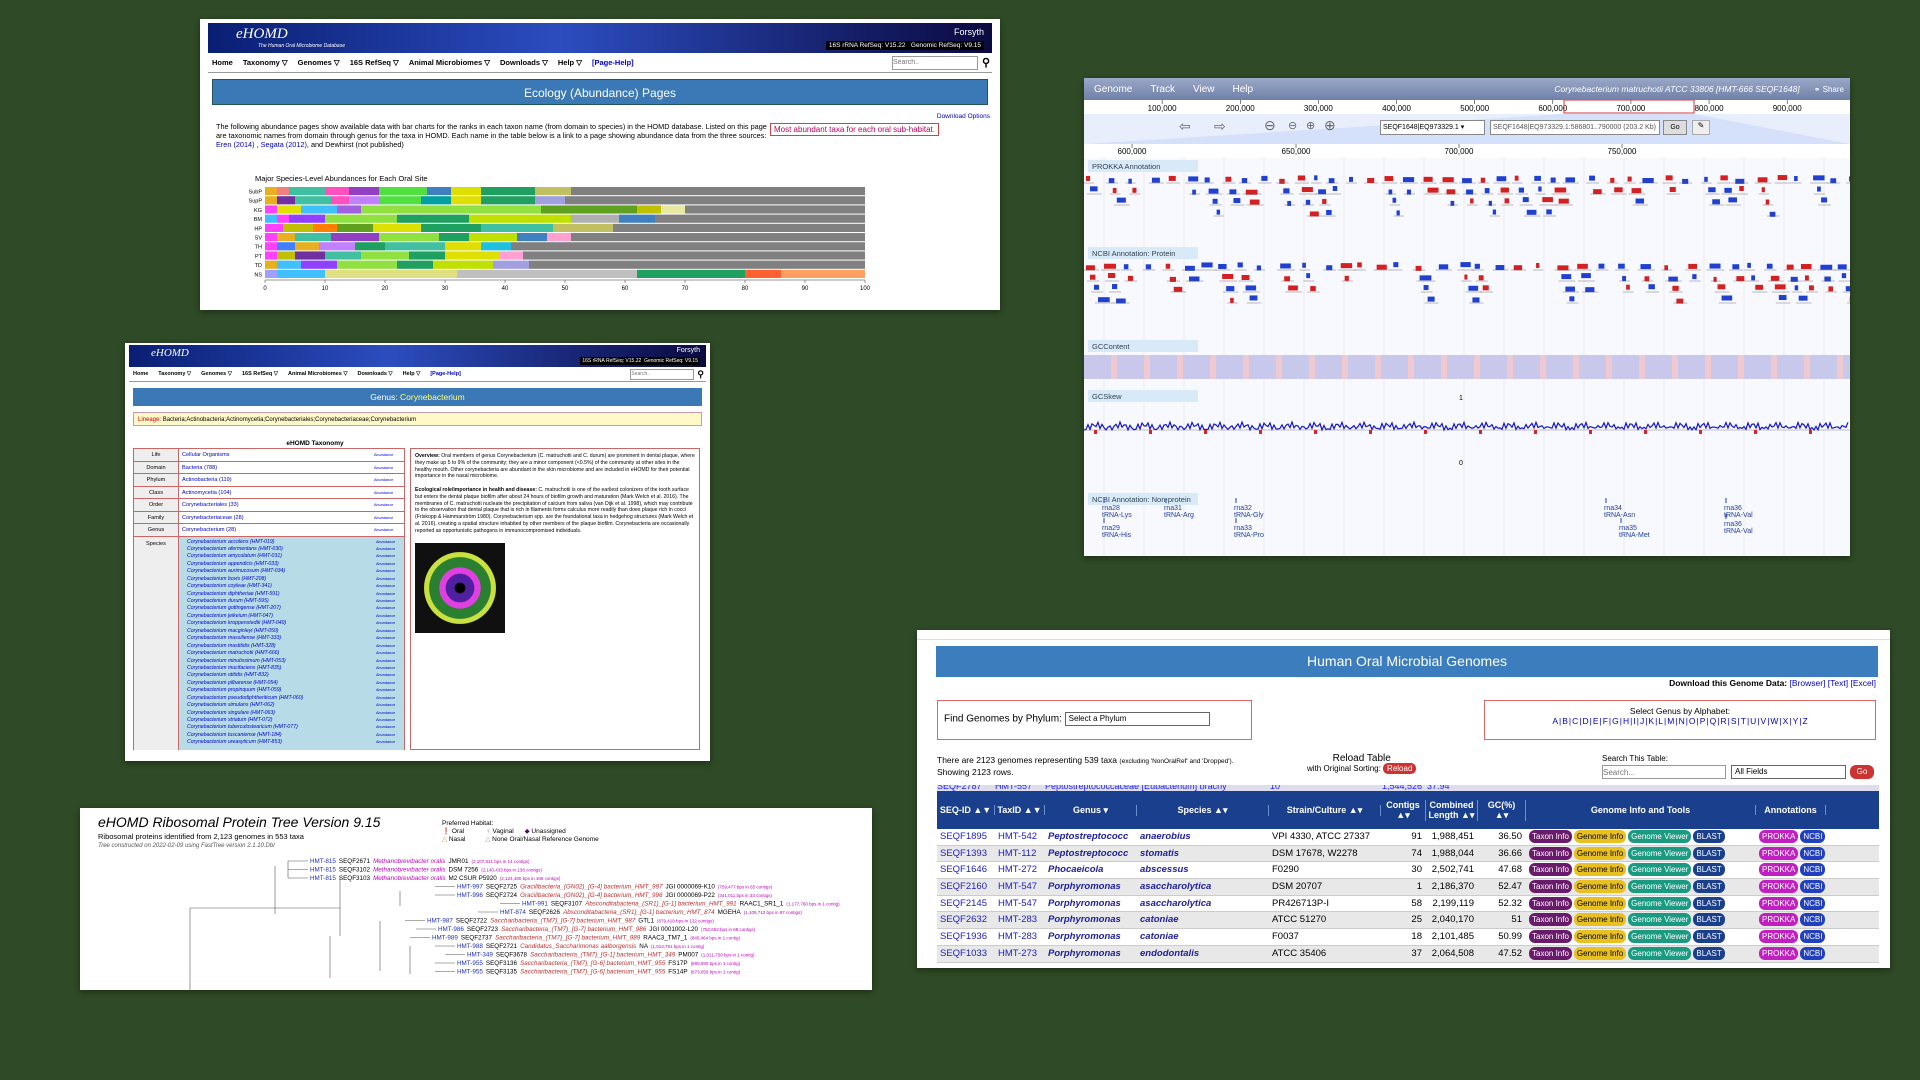 This screenshot has width=1920, height=1080. What do you see at coordinates (1292, 125) in the screenshot?
I see `zoom-out-small-icon: ⊖` at bounding box center [1292, 125].